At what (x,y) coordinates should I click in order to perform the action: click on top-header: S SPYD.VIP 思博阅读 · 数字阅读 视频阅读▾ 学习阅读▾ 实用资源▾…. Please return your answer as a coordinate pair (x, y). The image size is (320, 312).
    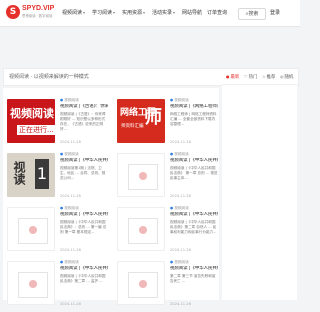
    Looking at the image, I should click on (150, 13).